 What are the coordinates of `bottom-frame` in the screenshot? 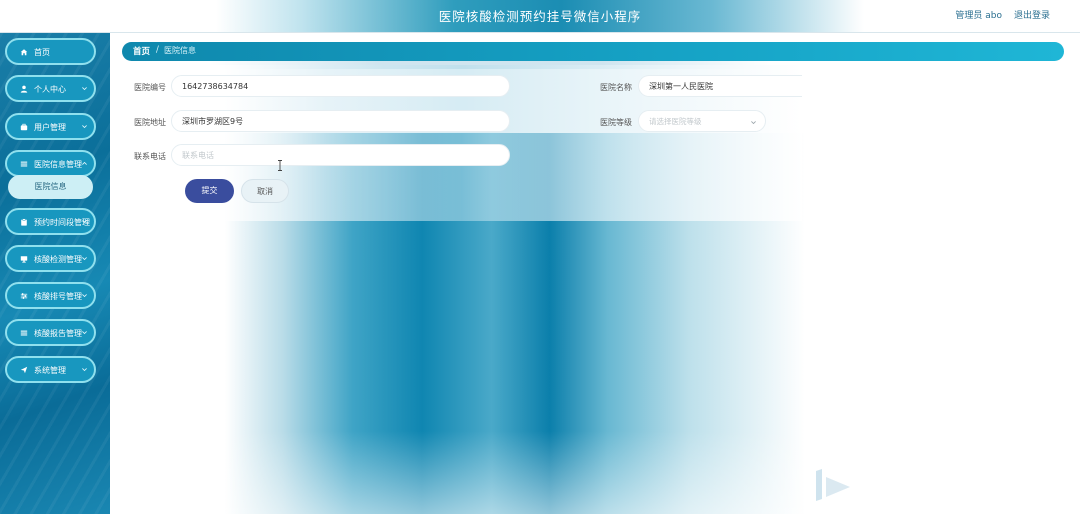 It's located at (540, 516).